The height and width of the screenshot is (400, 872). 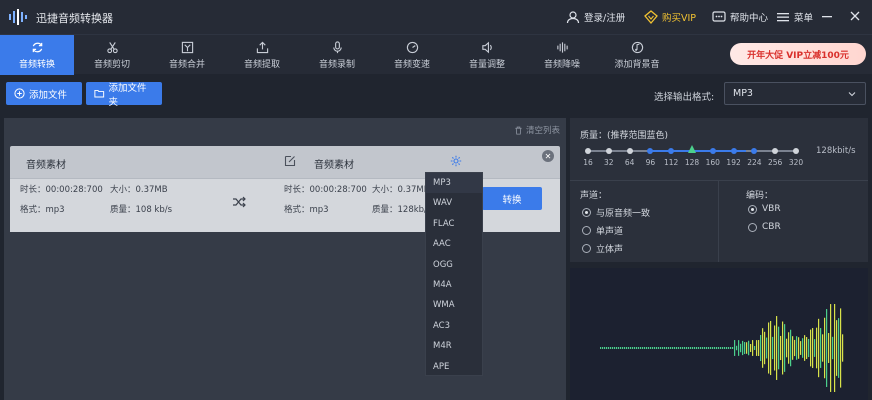 What do you see at coordinates (836, 151) in the screenshot?
I see `quality-value: 128kbit/s` at bounding box center [836, 151].